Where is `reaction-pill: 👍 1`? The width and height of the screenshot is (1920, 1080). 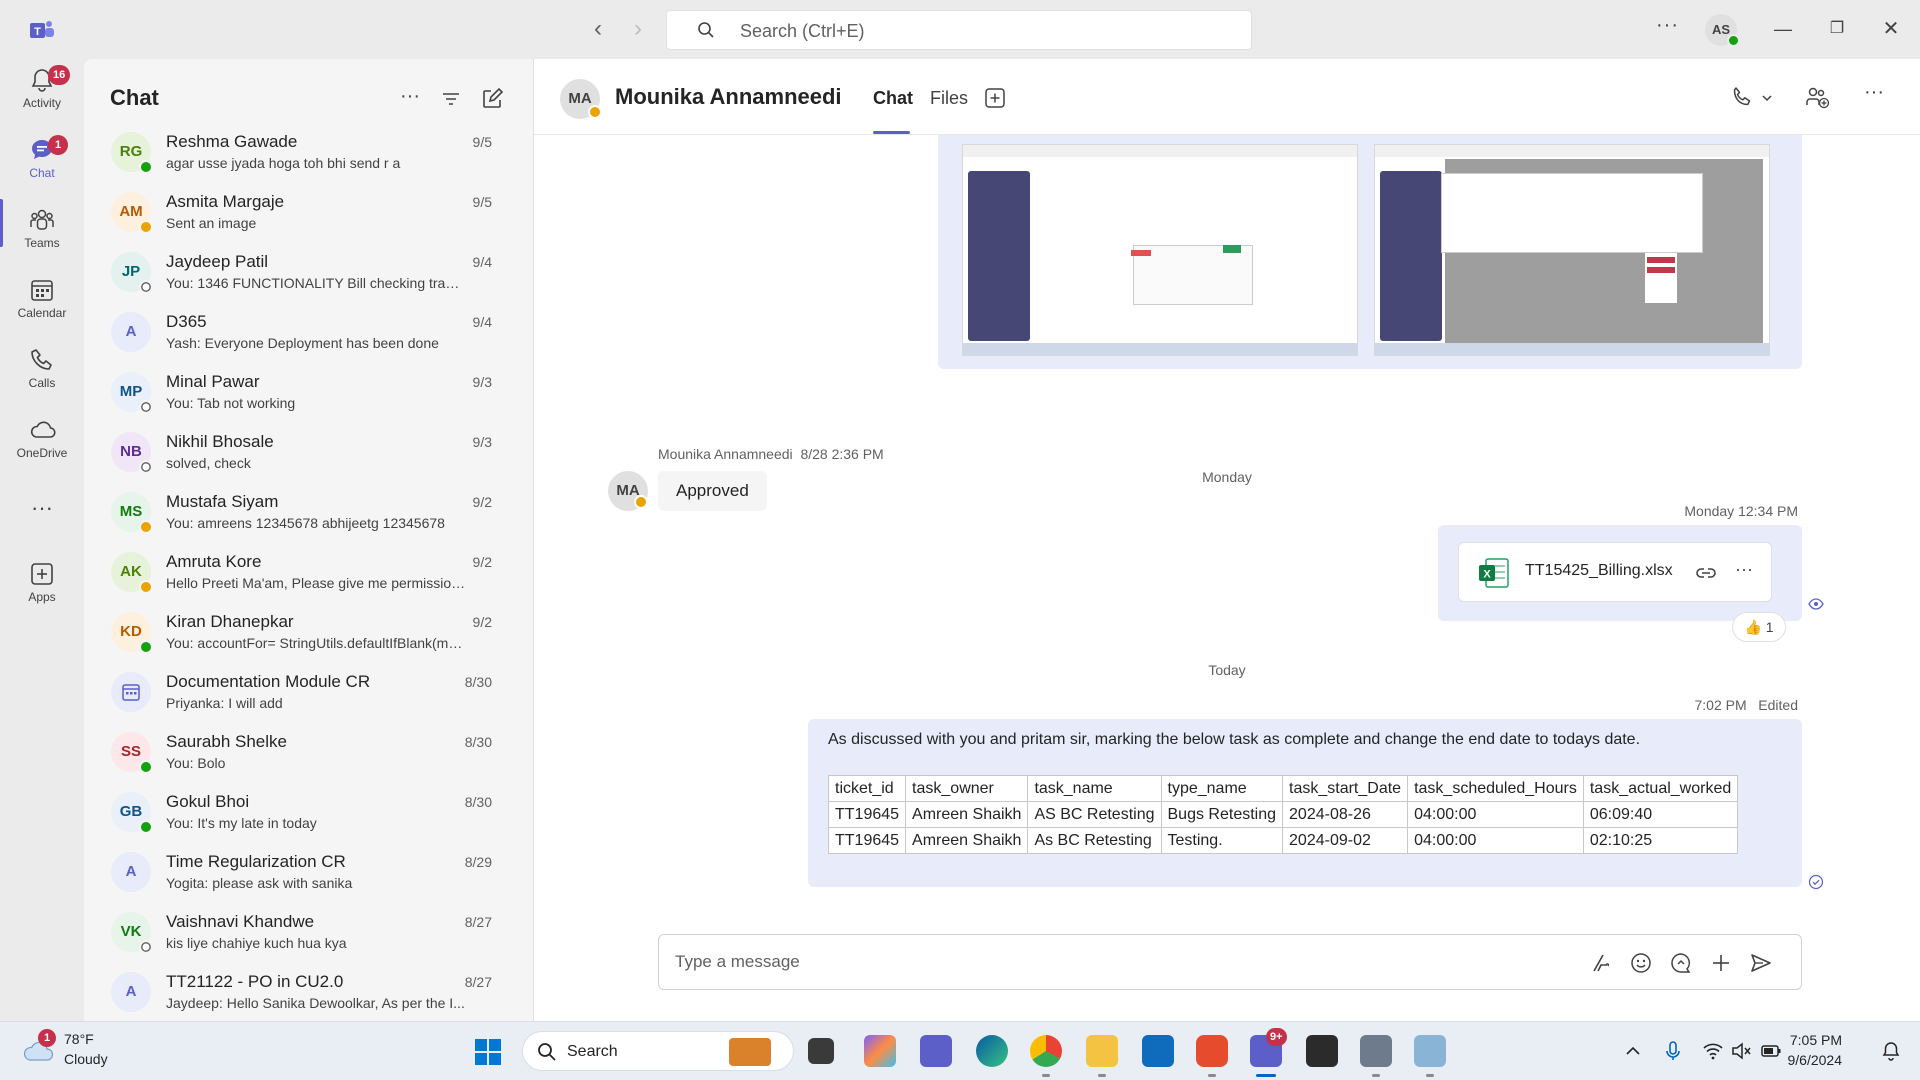 reaction-pill: 👍 1 is located at coordinates (1759, 627).